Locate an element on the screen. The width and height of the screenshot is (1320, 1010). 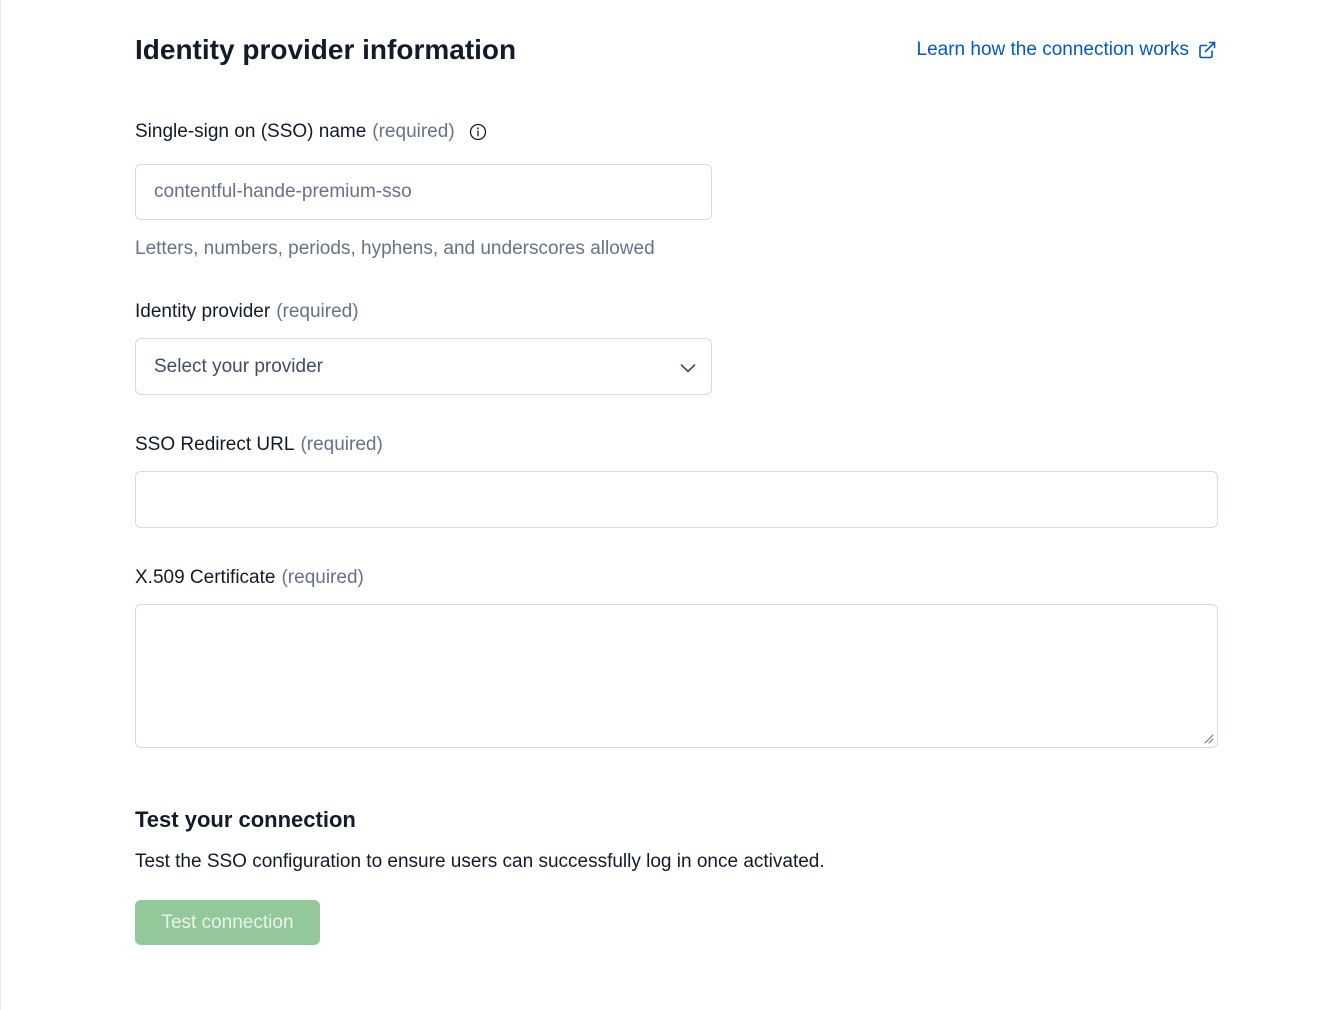
certificate-textarea is located at coordinates (676, 676).